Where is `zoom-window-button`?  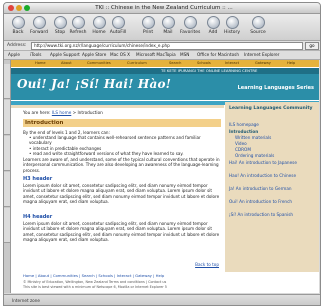 zoom-window-button is located at coordinates (27, 8).